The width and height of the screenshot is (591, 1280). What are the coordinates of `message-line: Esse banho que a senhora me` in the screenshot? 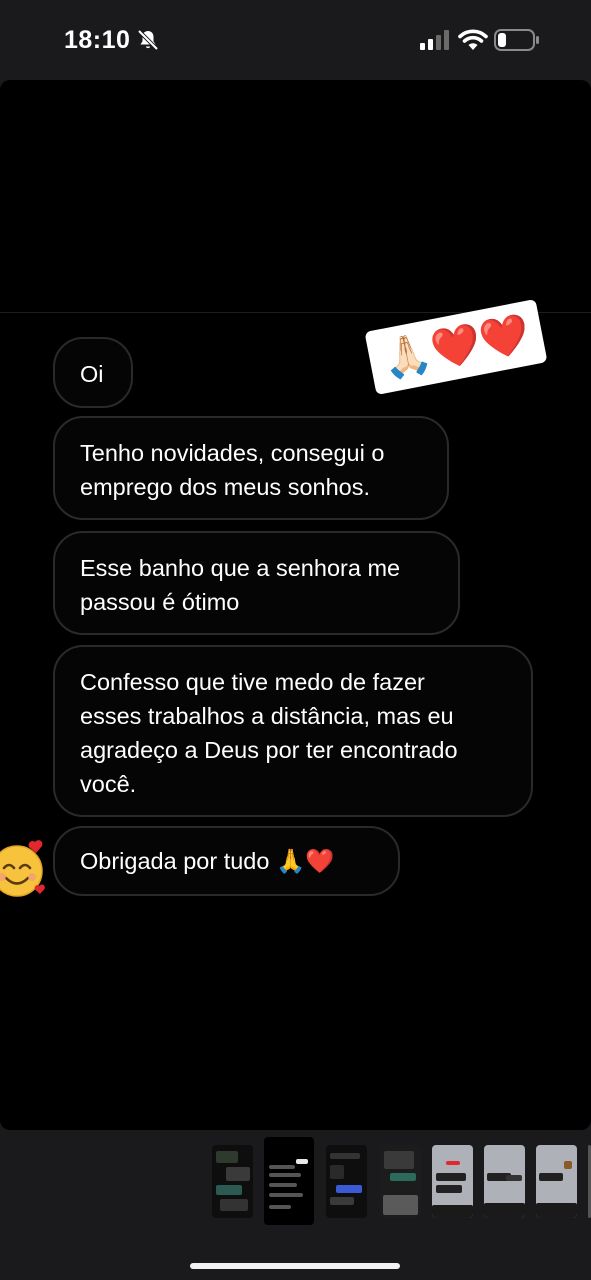 It's located at (240, 568).